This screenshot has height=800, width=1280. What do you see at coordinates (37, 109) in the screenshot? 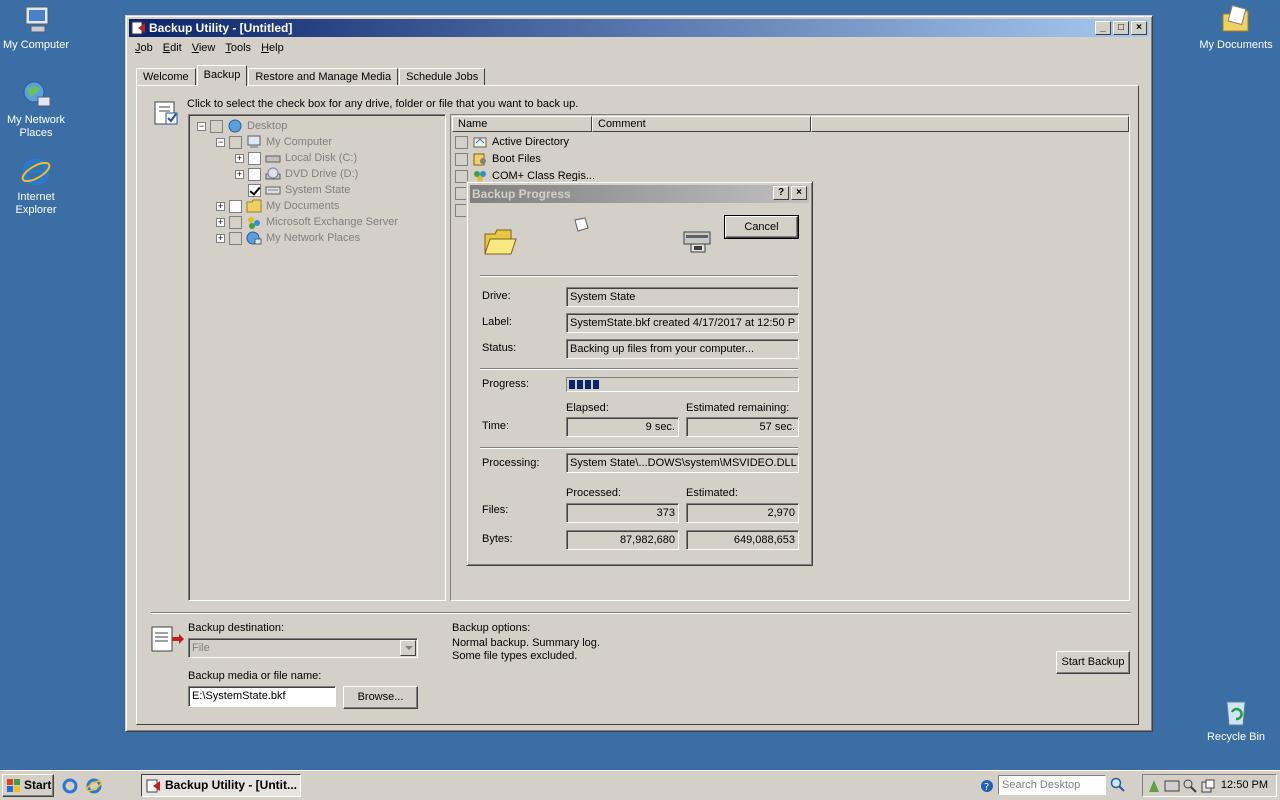
I see `desktop-icon-my-network-places: My Network Places` at bounding box center [37, 109].